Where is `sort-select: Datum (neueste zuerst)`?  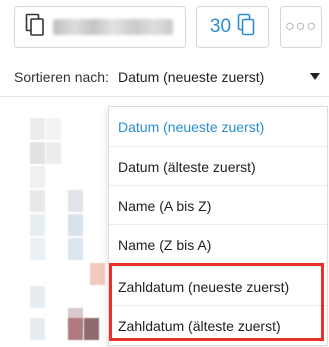
sort-select: Datum (neueste zuerst) is located at coordinates (219, 77).